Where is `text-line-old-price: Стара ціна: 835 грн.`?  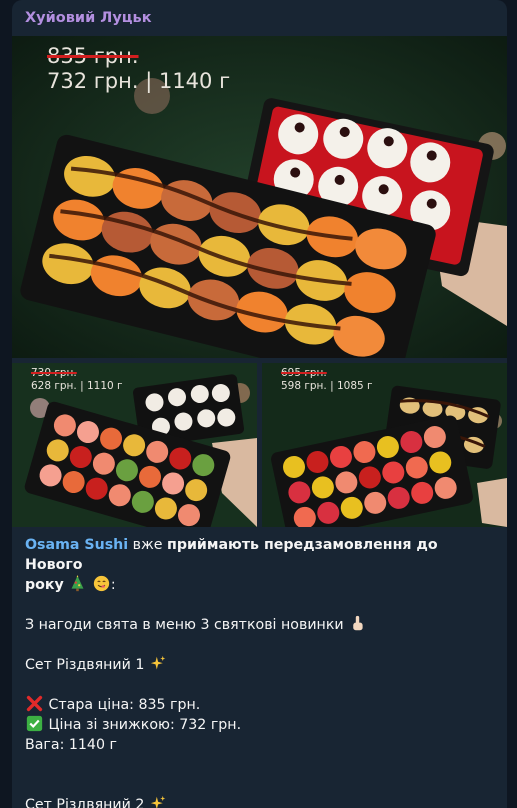
text-line-old-price: Стара ціна: 835 грн. is located at coordinates (260, 705).